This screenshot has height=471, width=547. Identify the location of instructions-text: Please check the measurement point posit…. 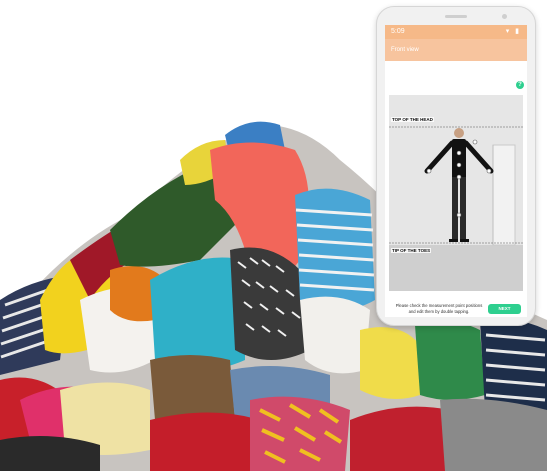
(439, 308).